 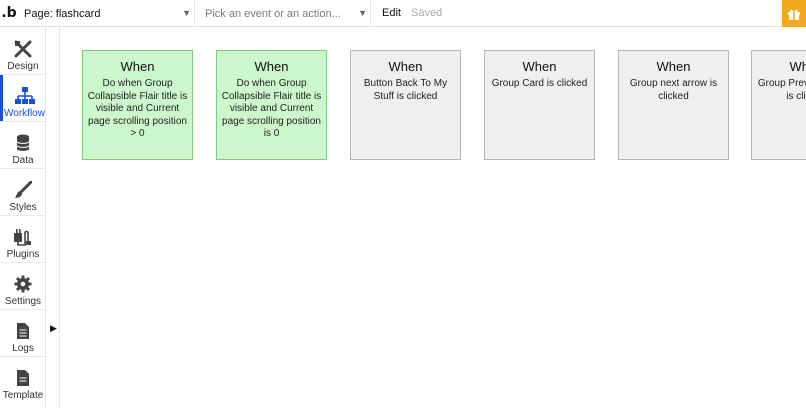 What do you see at coordinates (106, 13) in the screenshot?
I see `page-selector: Page: flashcard ▼` at bounding box center [106, 13].